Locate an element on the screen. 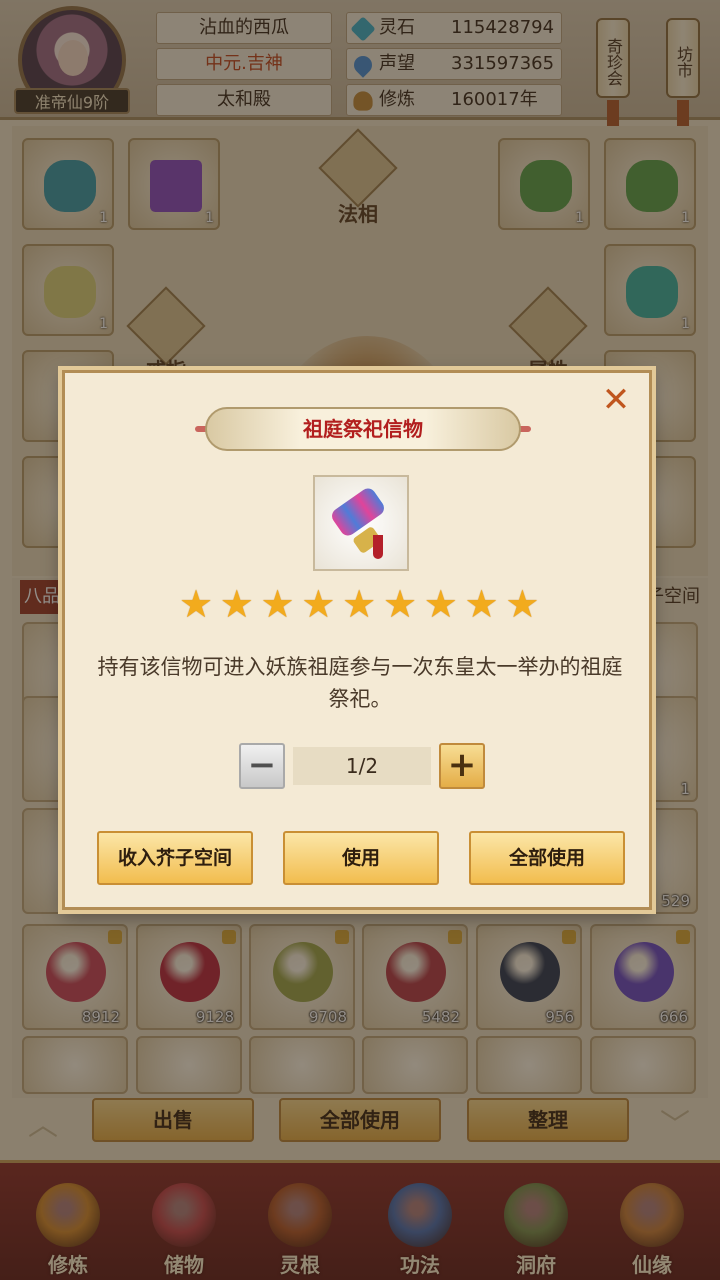 This screenshot has width=720, height=1280. scroll-tassel-icon is located at coordinates (378, 547).